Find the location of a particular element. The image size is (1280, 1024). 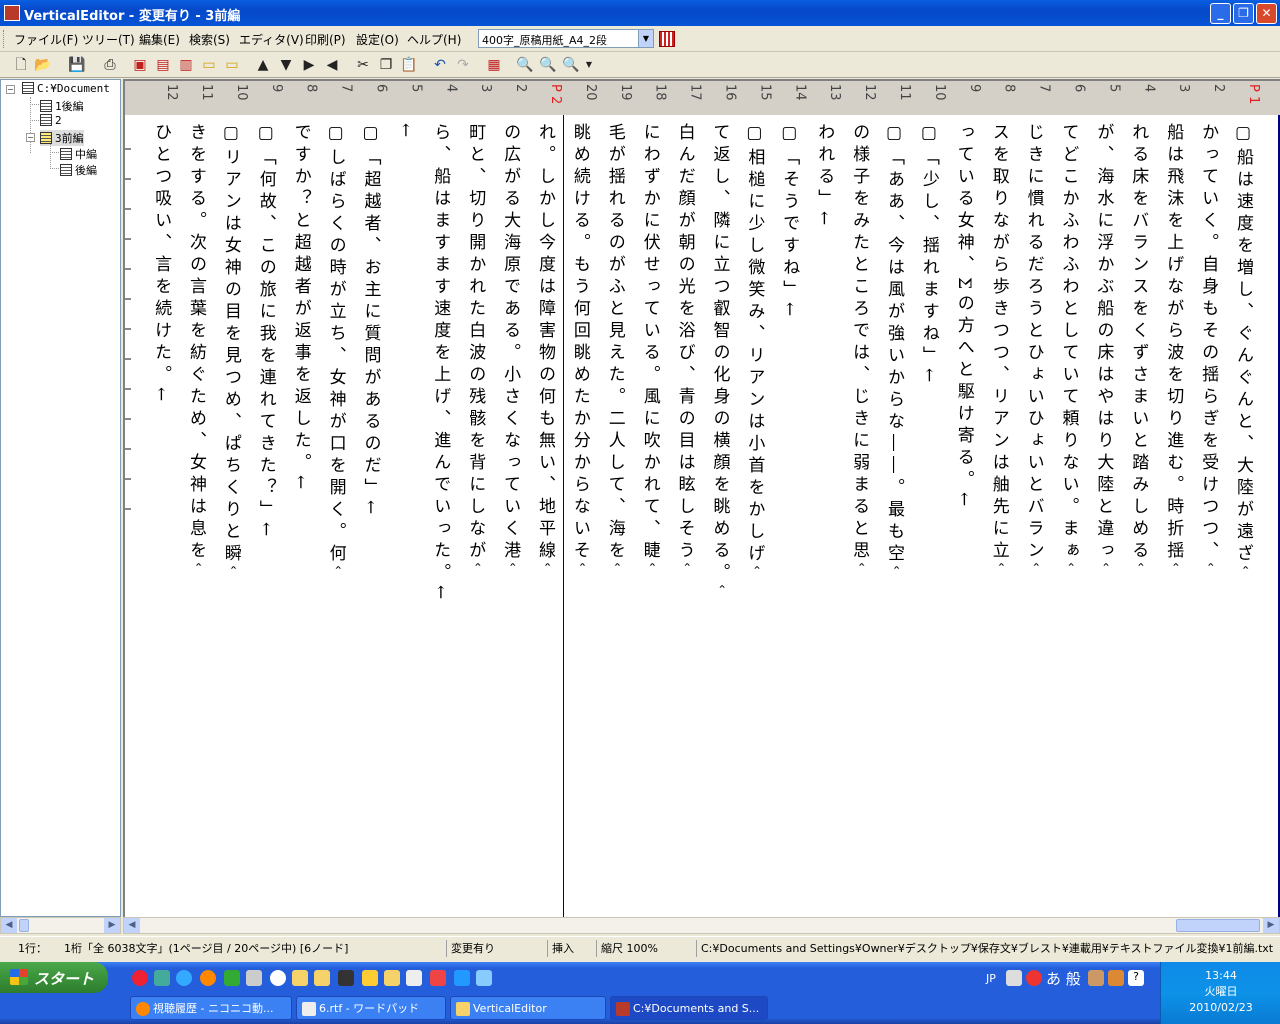

quicklaunch-tool-icon is located at coordinates (162, 978).